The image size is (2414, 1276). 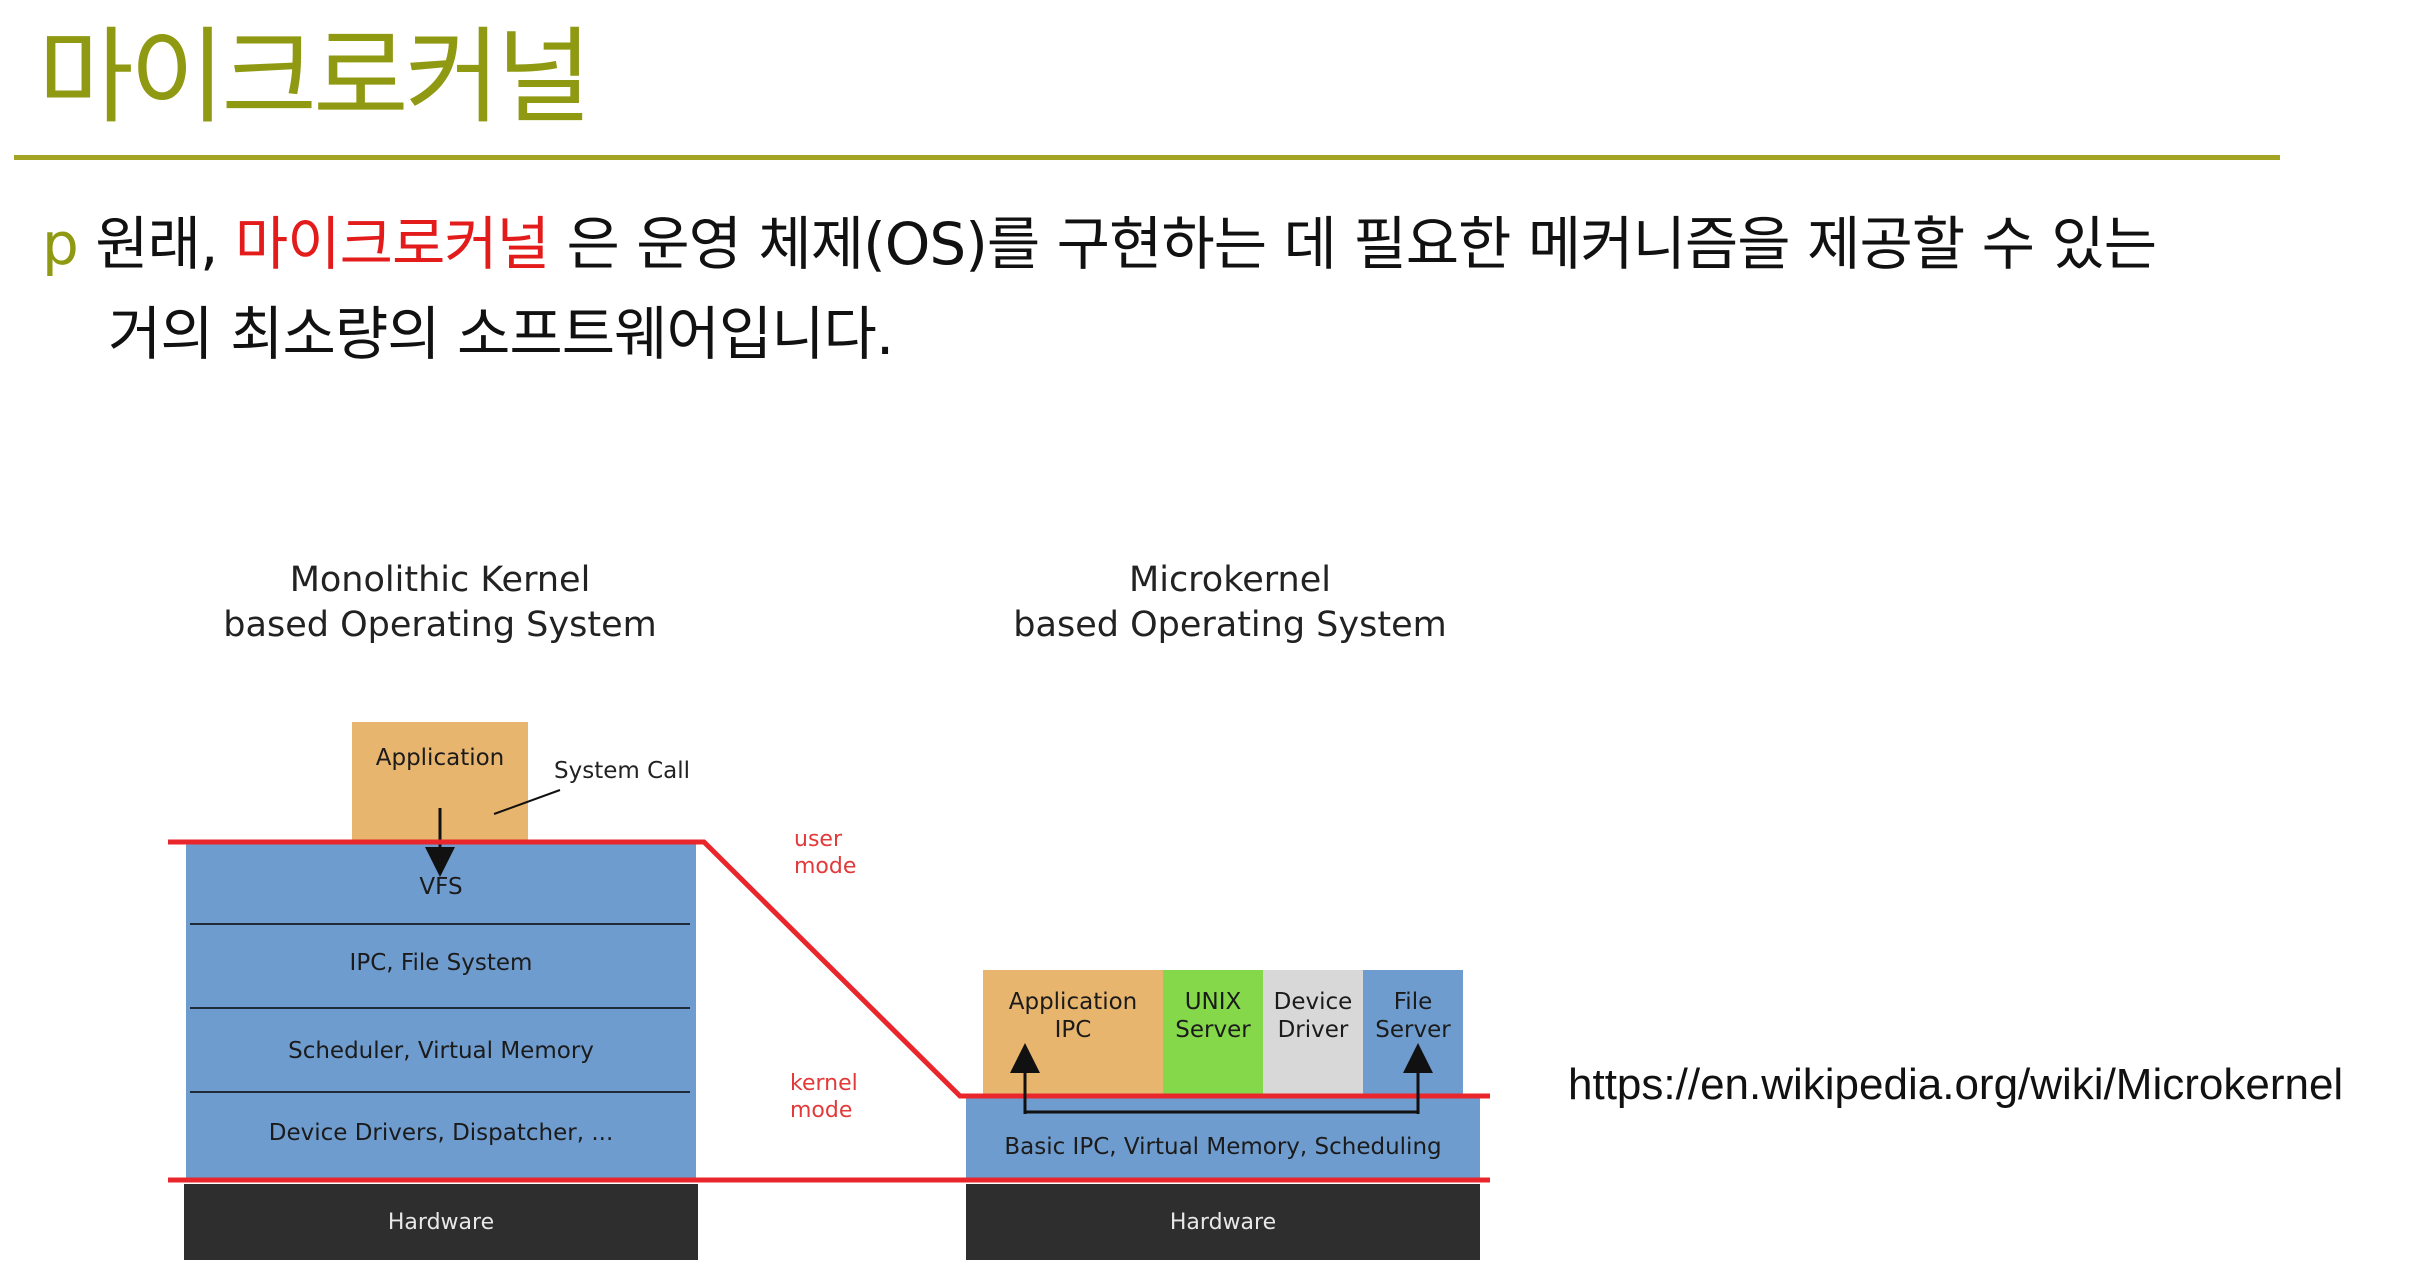 I want to click on system-call-pointer, so click(x=527, y=802).